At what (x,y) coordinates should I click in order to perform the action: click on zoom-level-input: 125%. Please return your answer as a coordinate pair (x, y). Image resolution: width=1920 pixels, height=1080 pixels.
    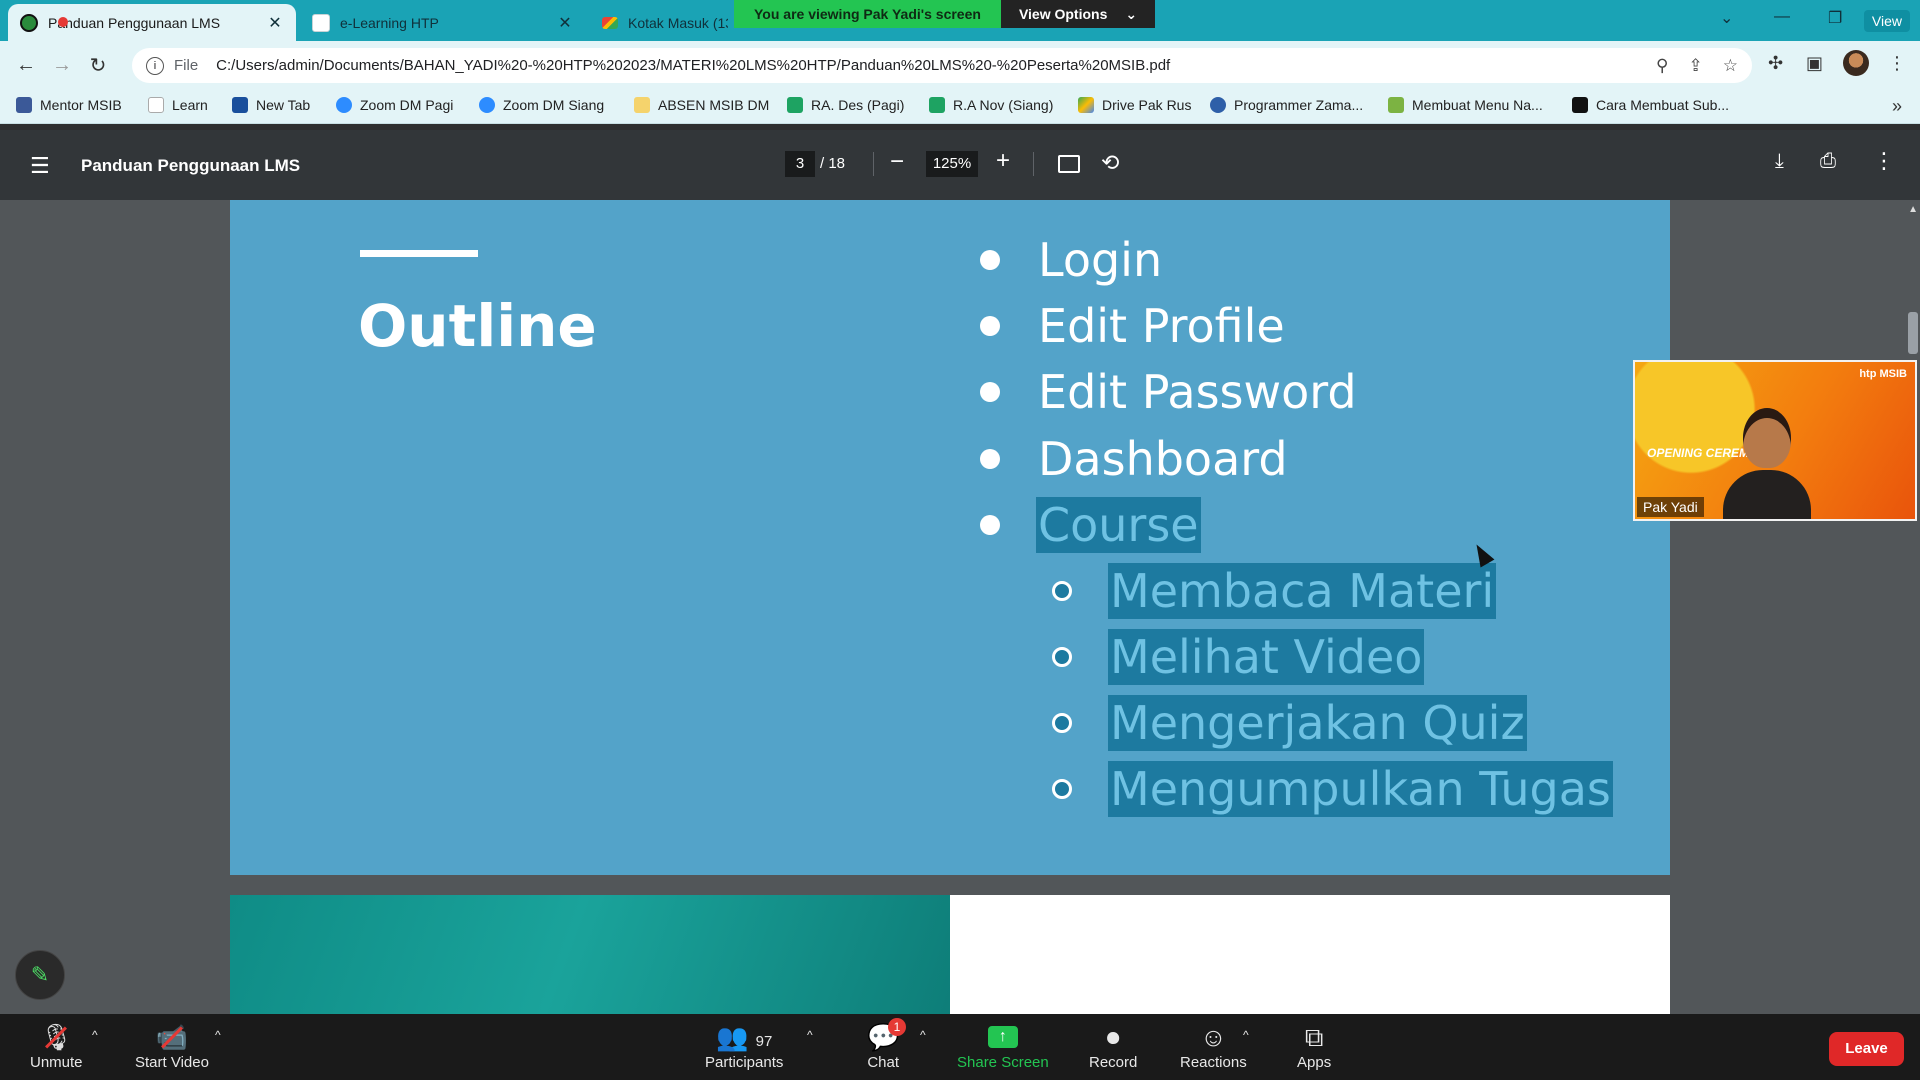
    Looking at the image, I should click on (952, 164).